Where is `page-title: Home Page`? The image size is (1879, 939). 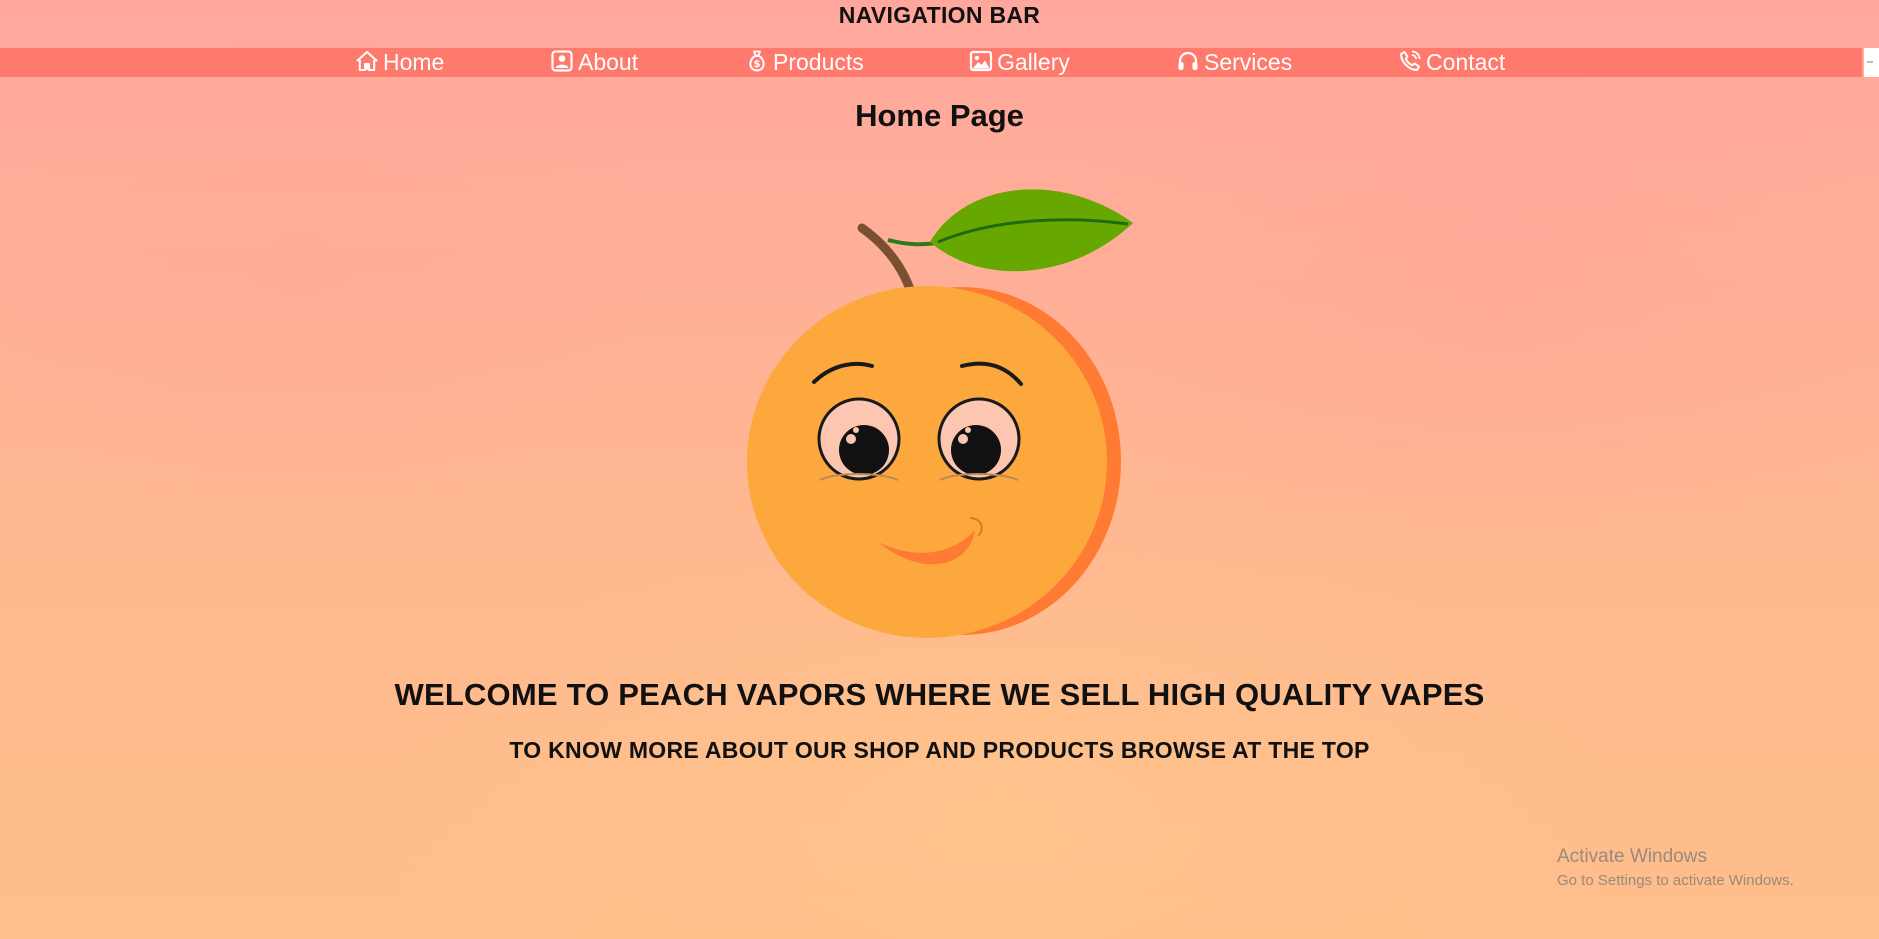 page-title: Home Page is located at coordinates (939, 115).